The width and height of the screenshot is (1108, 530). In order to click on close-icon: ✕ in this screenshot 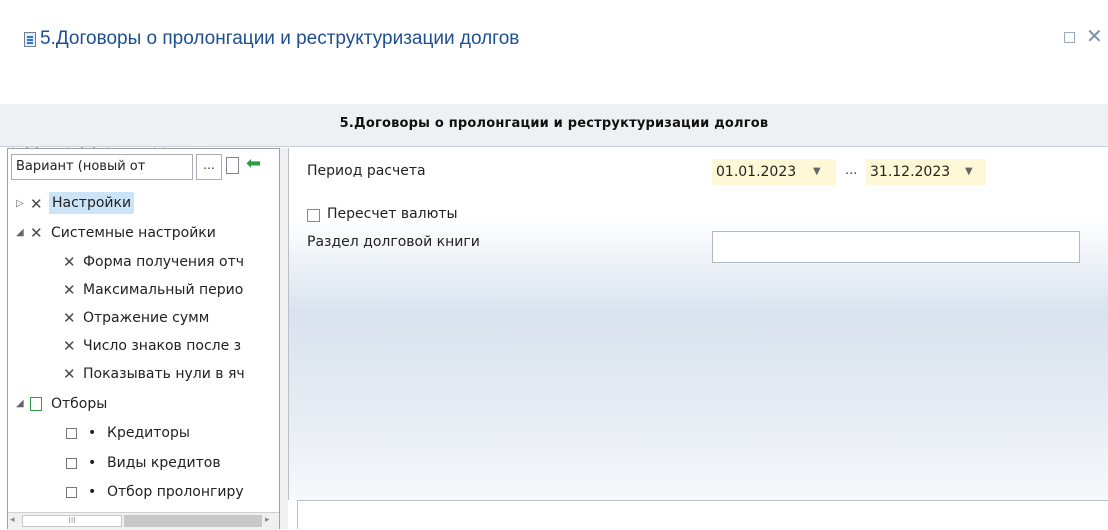, I will do `click(1095, 36)`.